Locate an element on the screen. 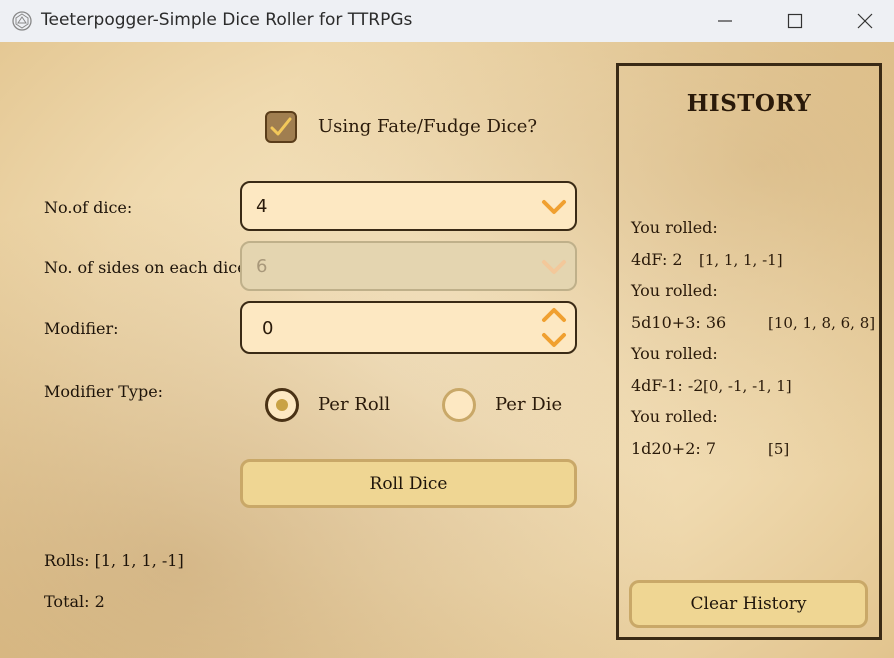 Image resolution: width=894 pixels, height=658 pixels. checkmark-icon is located at coordinates (281, 126).